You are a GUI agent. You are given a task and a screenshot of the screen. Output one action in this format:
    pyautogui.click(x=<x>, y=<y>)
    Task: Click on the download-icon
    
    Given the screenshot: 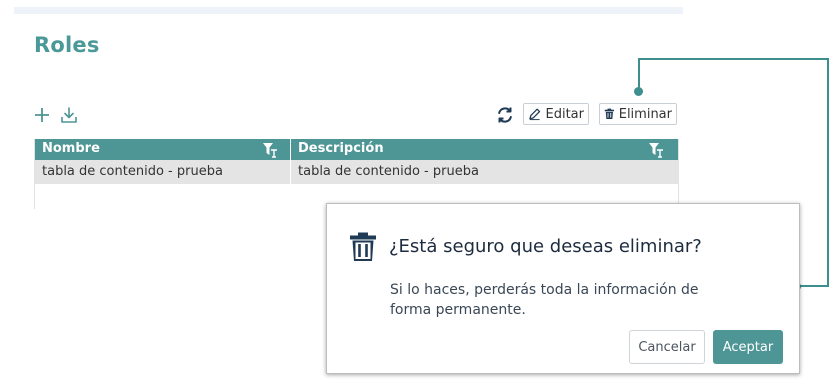 What is the action you would take?
    pyautogui.click(x=69, y=115)
    